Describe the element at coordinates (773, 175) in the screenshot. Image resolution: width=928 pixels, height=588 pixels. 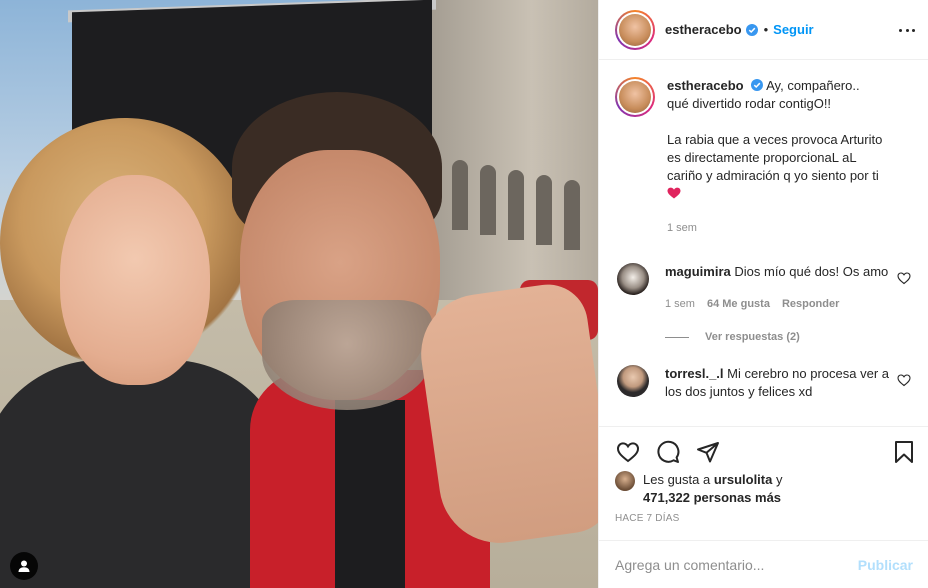
I see `caption-line: cariño y admiración q yo siento por ti` at that location.